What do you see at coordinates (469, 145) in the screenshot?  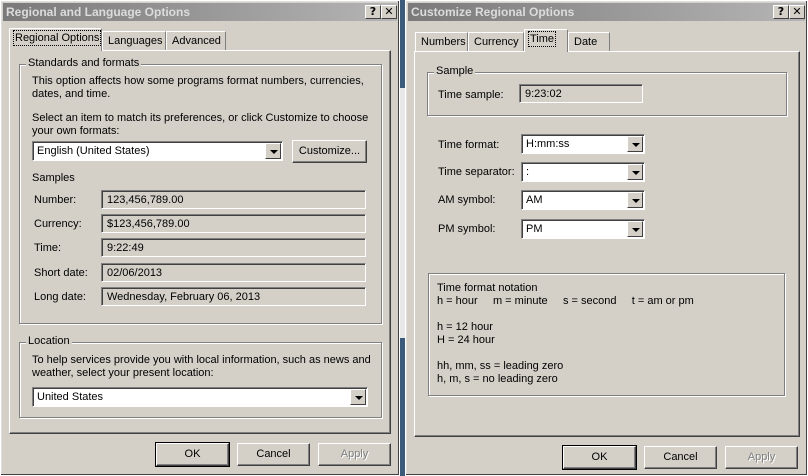 I see `field-label: Time format:` at bounding box center [469, 145].